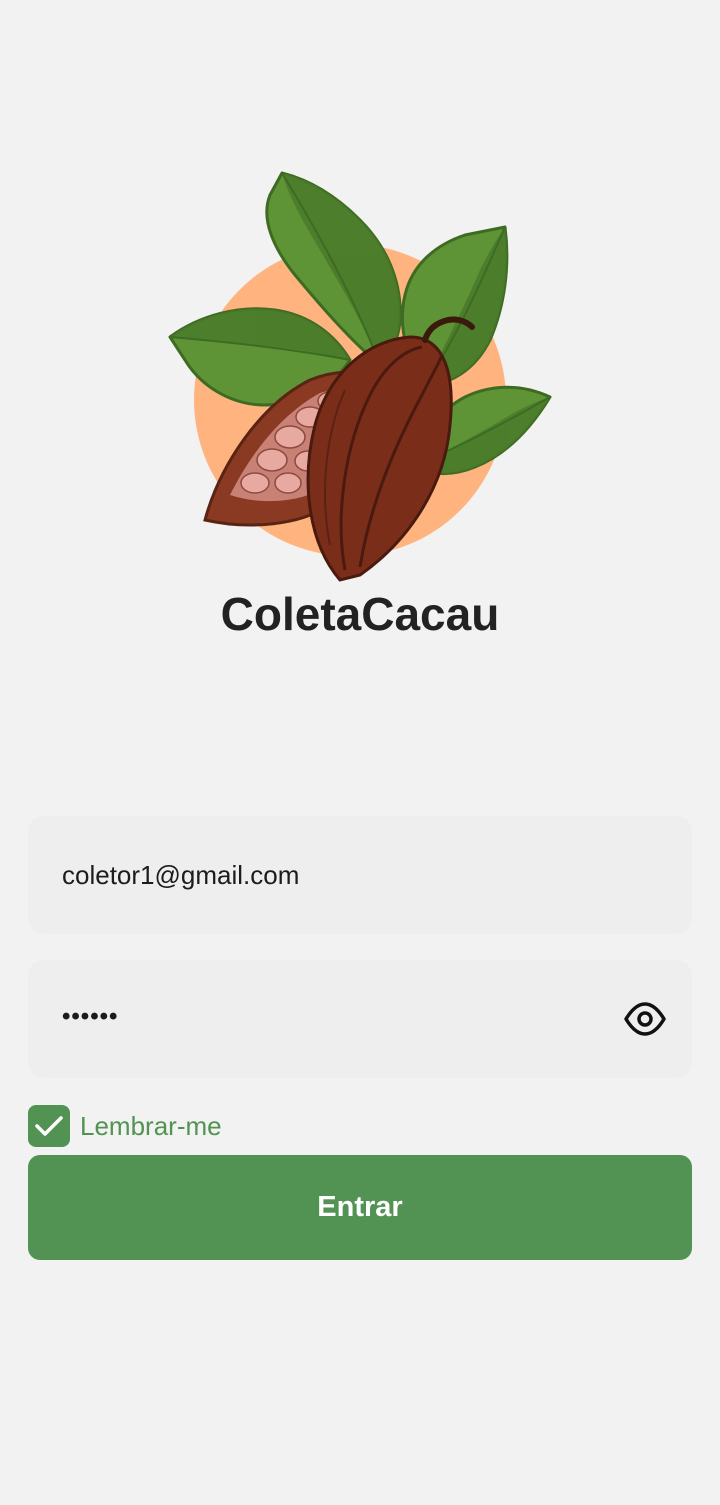 Image resolution: width=720 pixels, height=1505 pixels. Describe the element at coordinates (360, 1019) in the screenshot. I see `password-field: ••••••` at that location.